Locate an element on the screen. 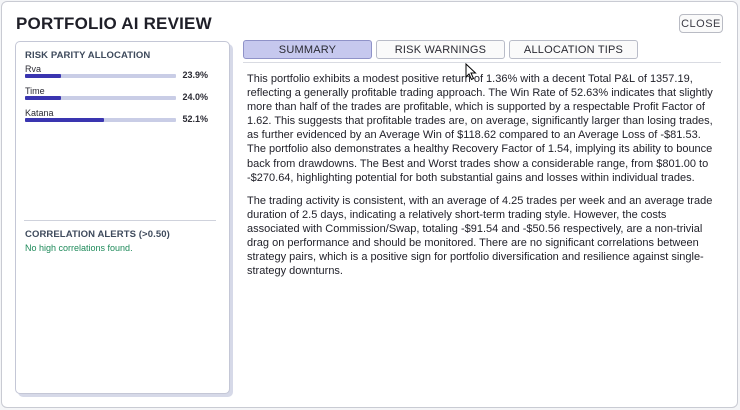 The width and height of the screenshot is (740, 410). allocation-item-rva: Rva 23.9% is located at coordinates (116, 75).